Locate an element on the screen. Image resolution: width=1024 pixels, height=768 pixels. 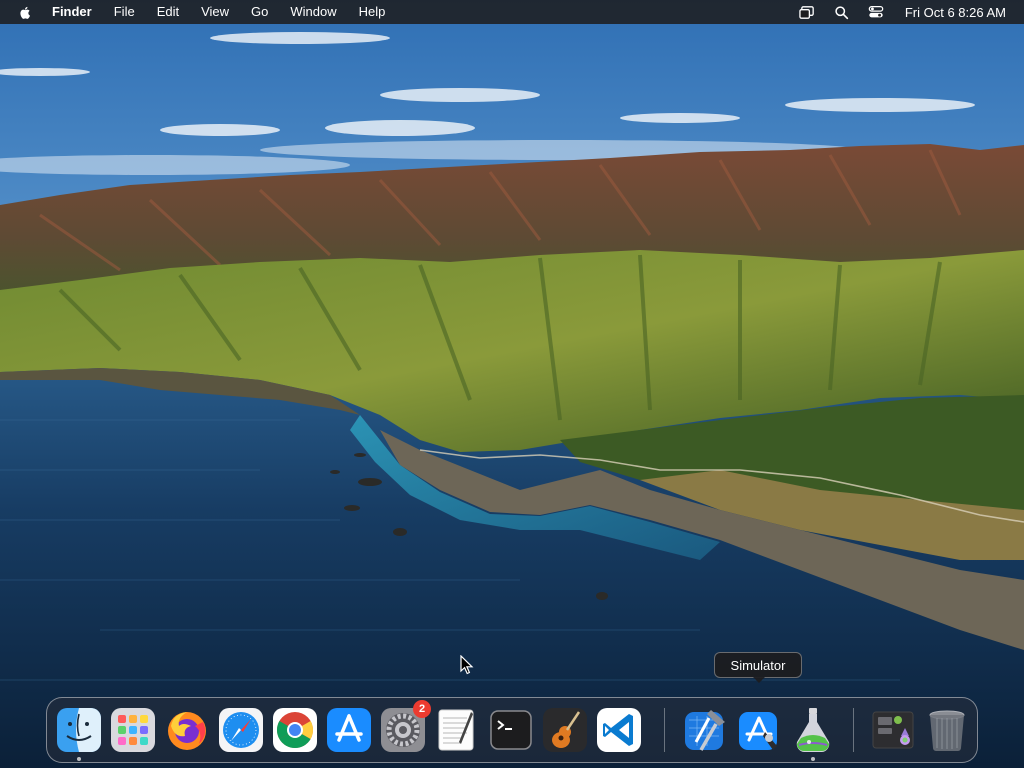
dock-item-system-settings: 2 is located at coordinates (405, 727).